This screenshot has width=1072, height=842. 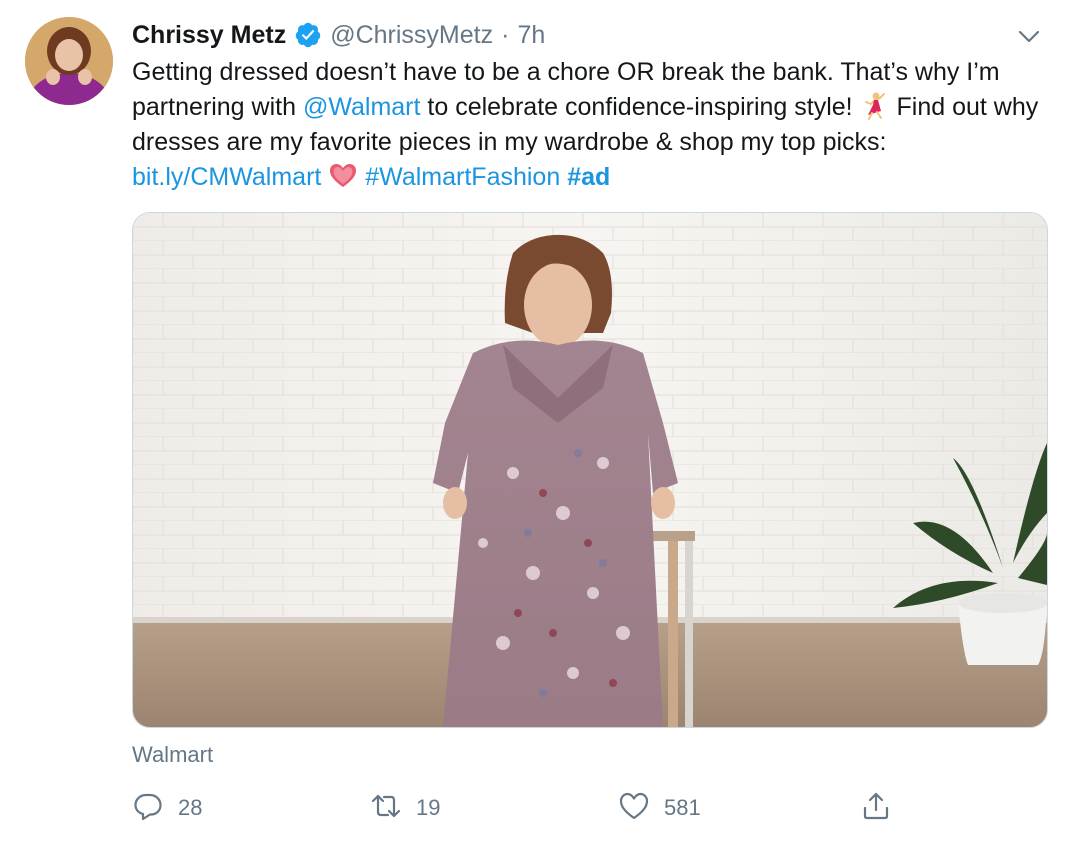 What do you see at coordinates (640, 107) in the screenshot?
I see `tweet-text-part2: to celebrate confidence-inspiring style!` at bounding box center [640, 107].